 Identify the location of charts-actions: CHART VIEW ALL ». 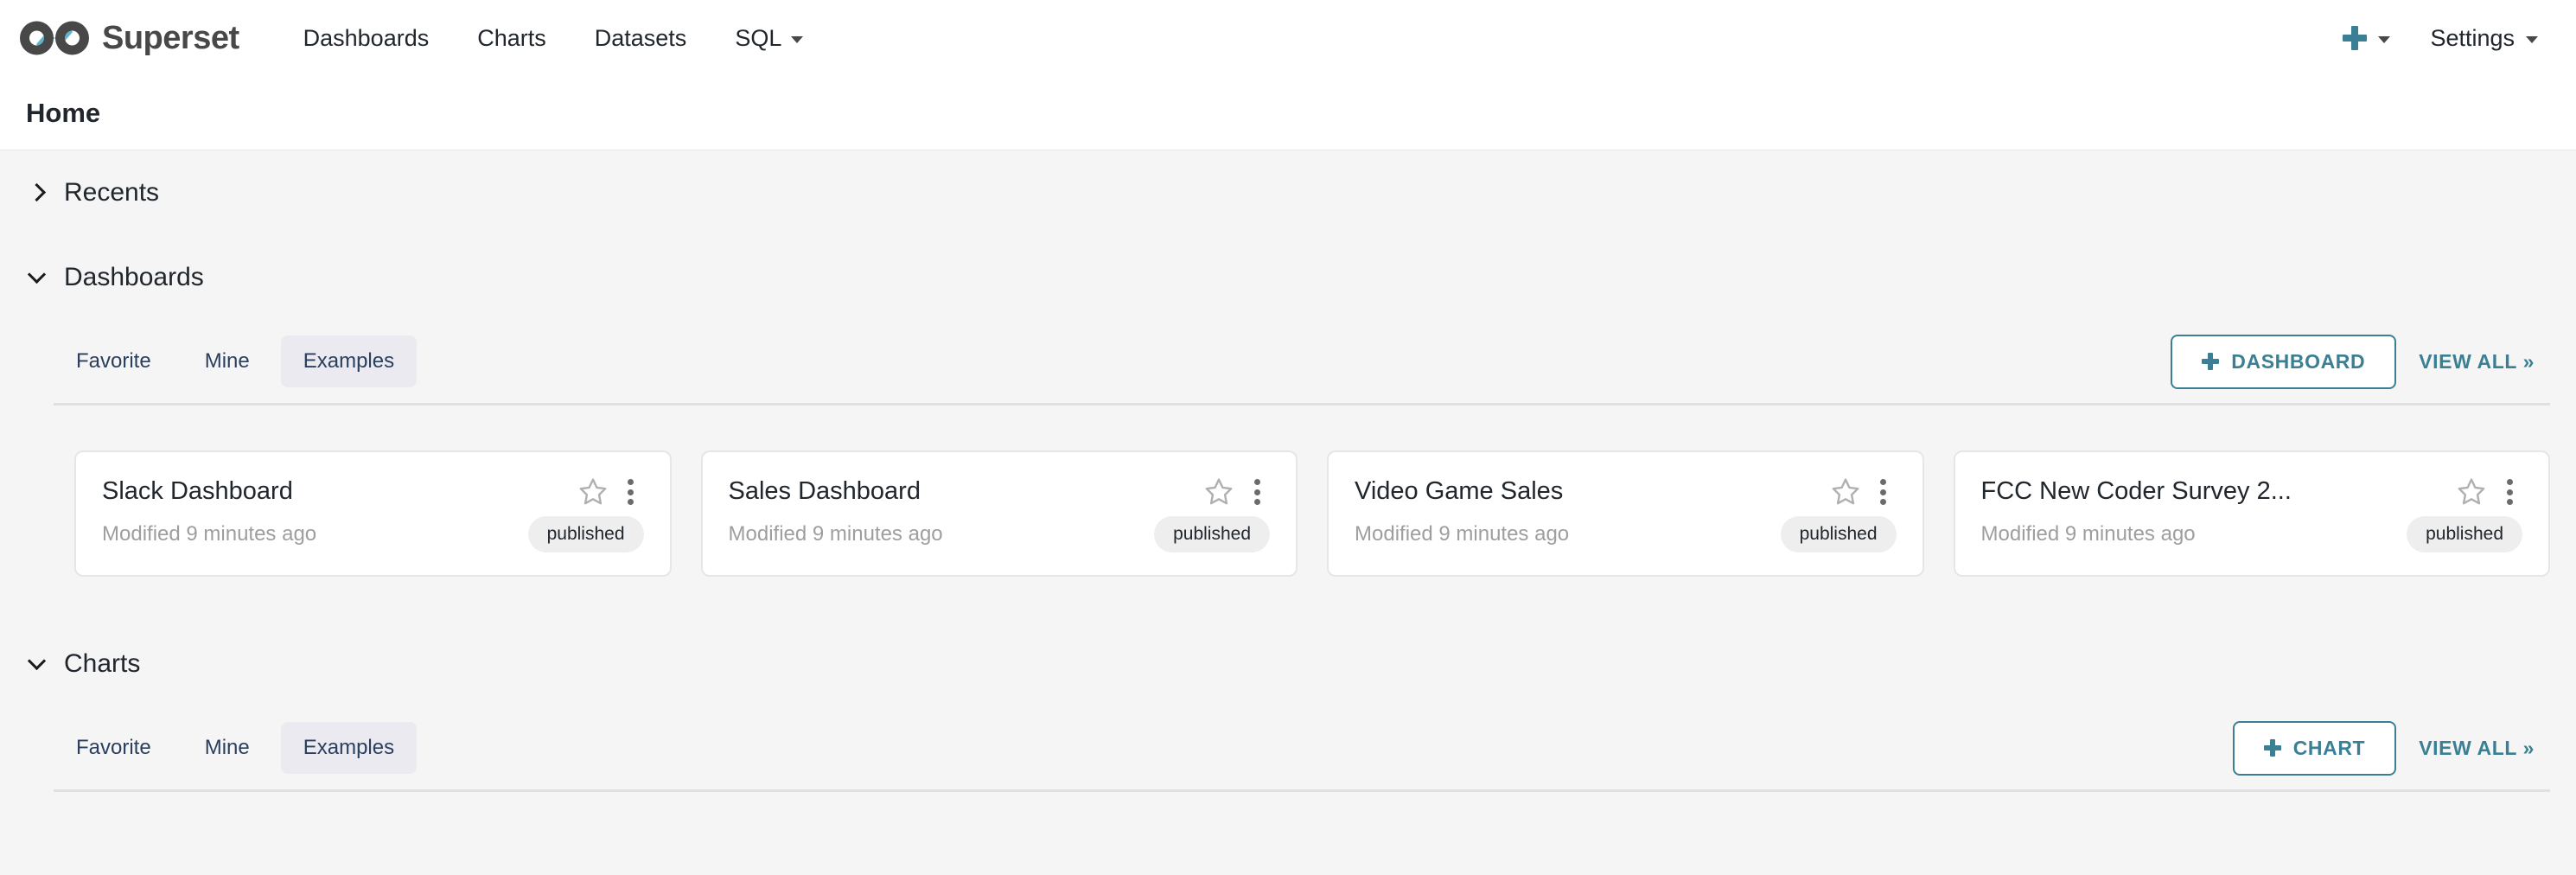
(2391, 748).